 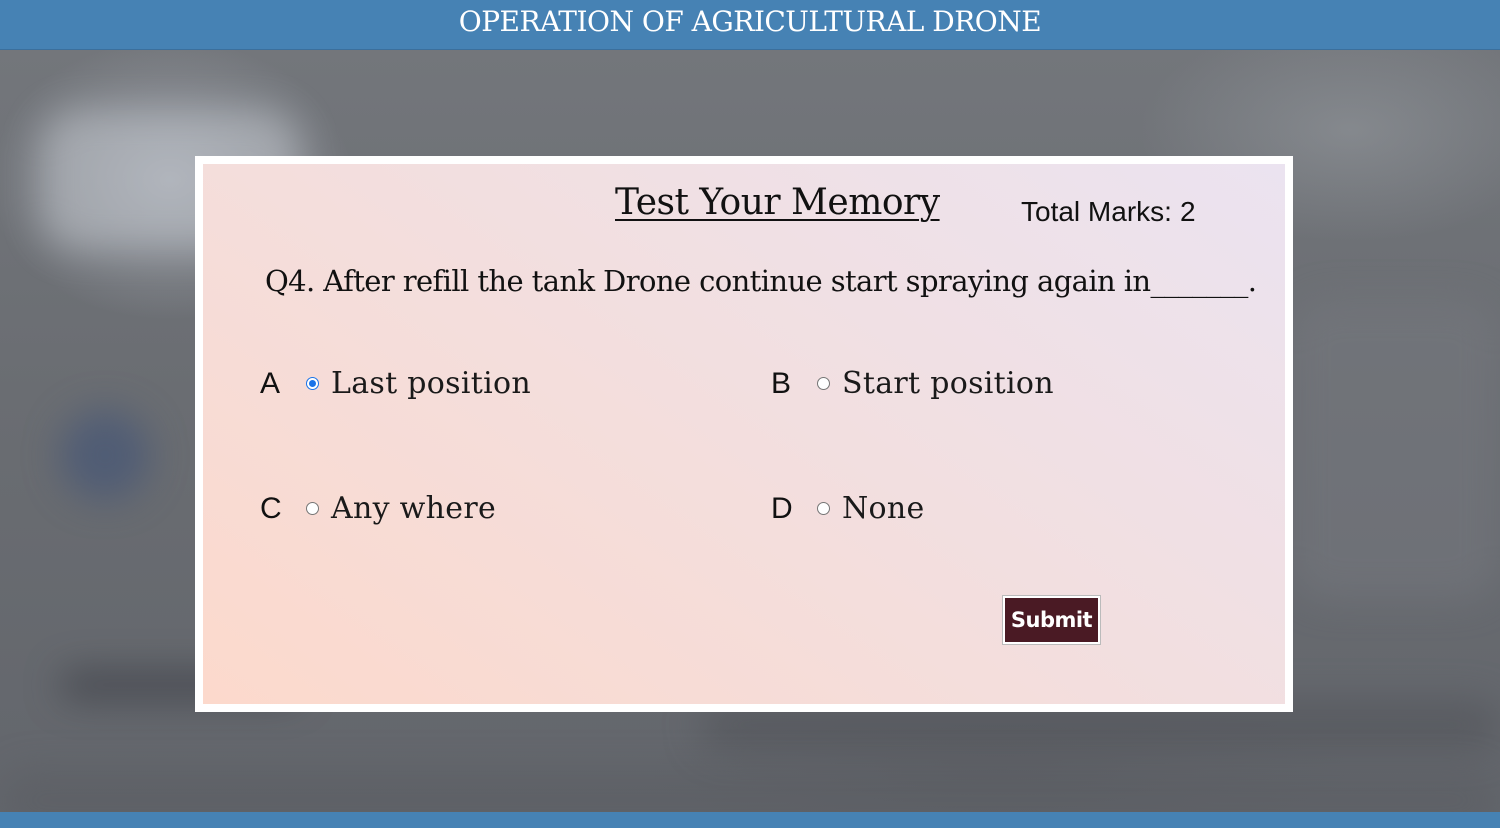 I want to click on option-b: B Start position, so click(x=912, y=383).